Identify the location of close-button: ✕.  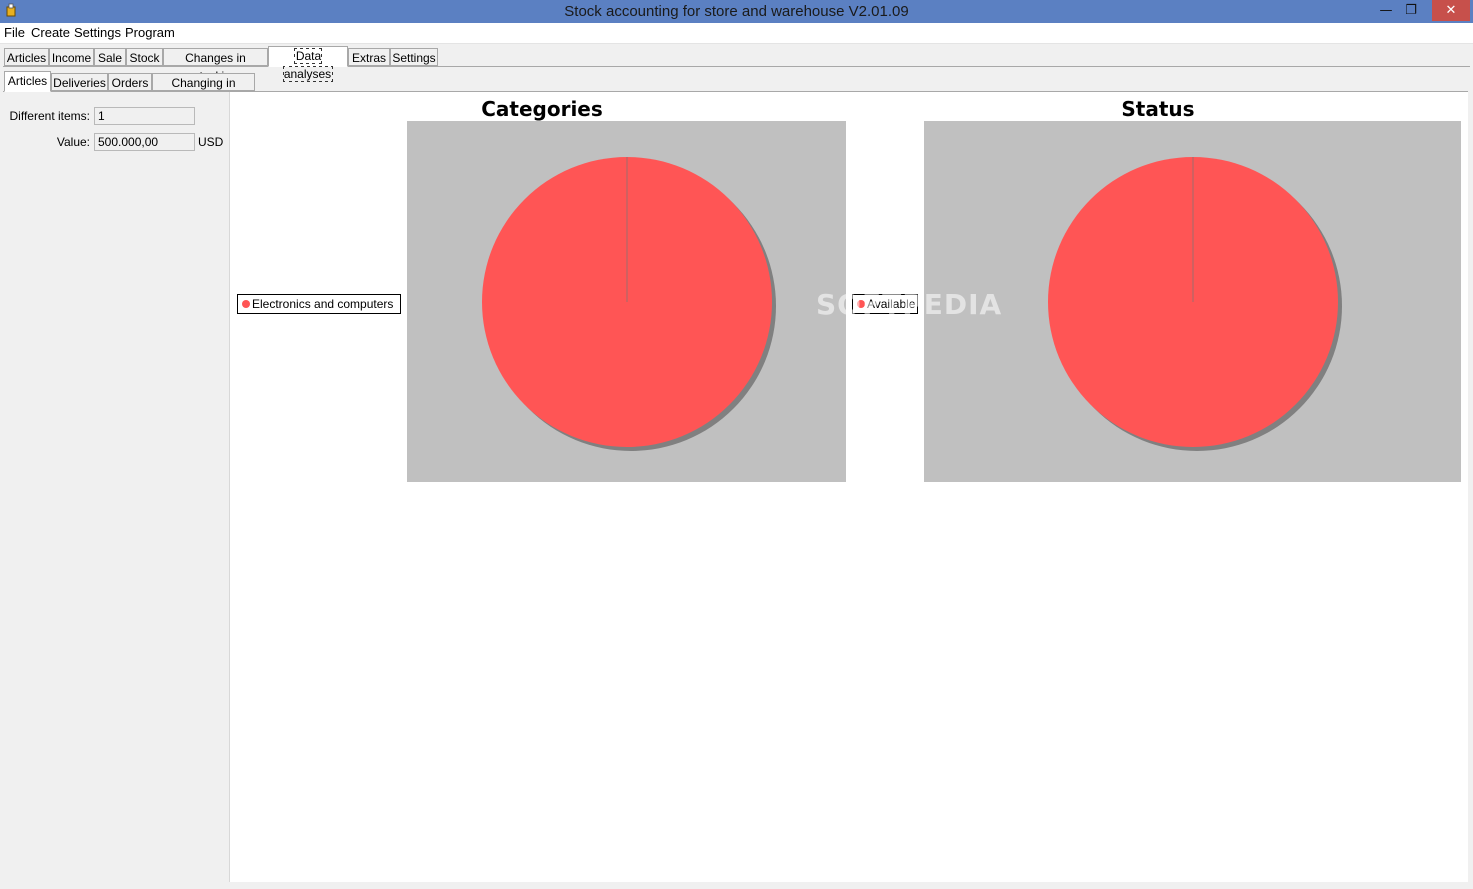
(1451, 10).